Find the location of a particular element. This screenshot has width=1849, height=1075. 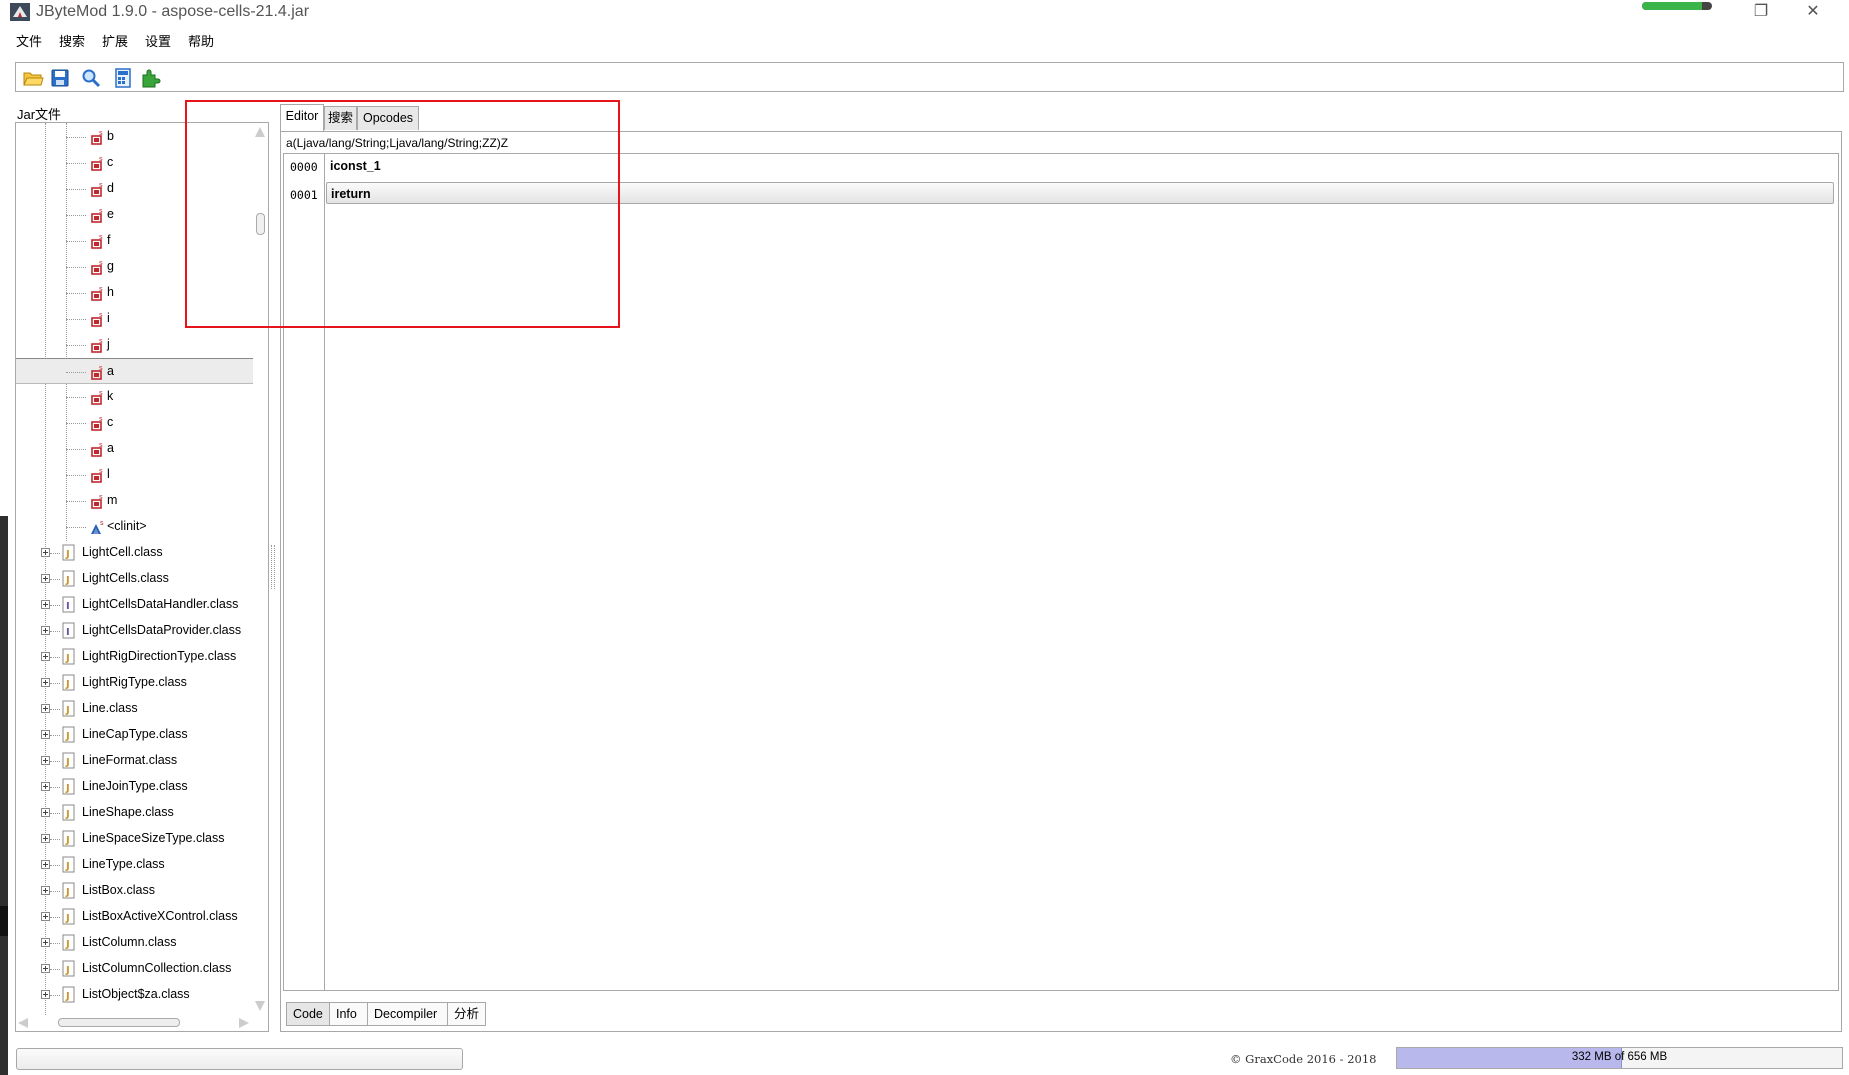

tree-item-class: J LineJoinType.class is located at coordinates (134, 787).